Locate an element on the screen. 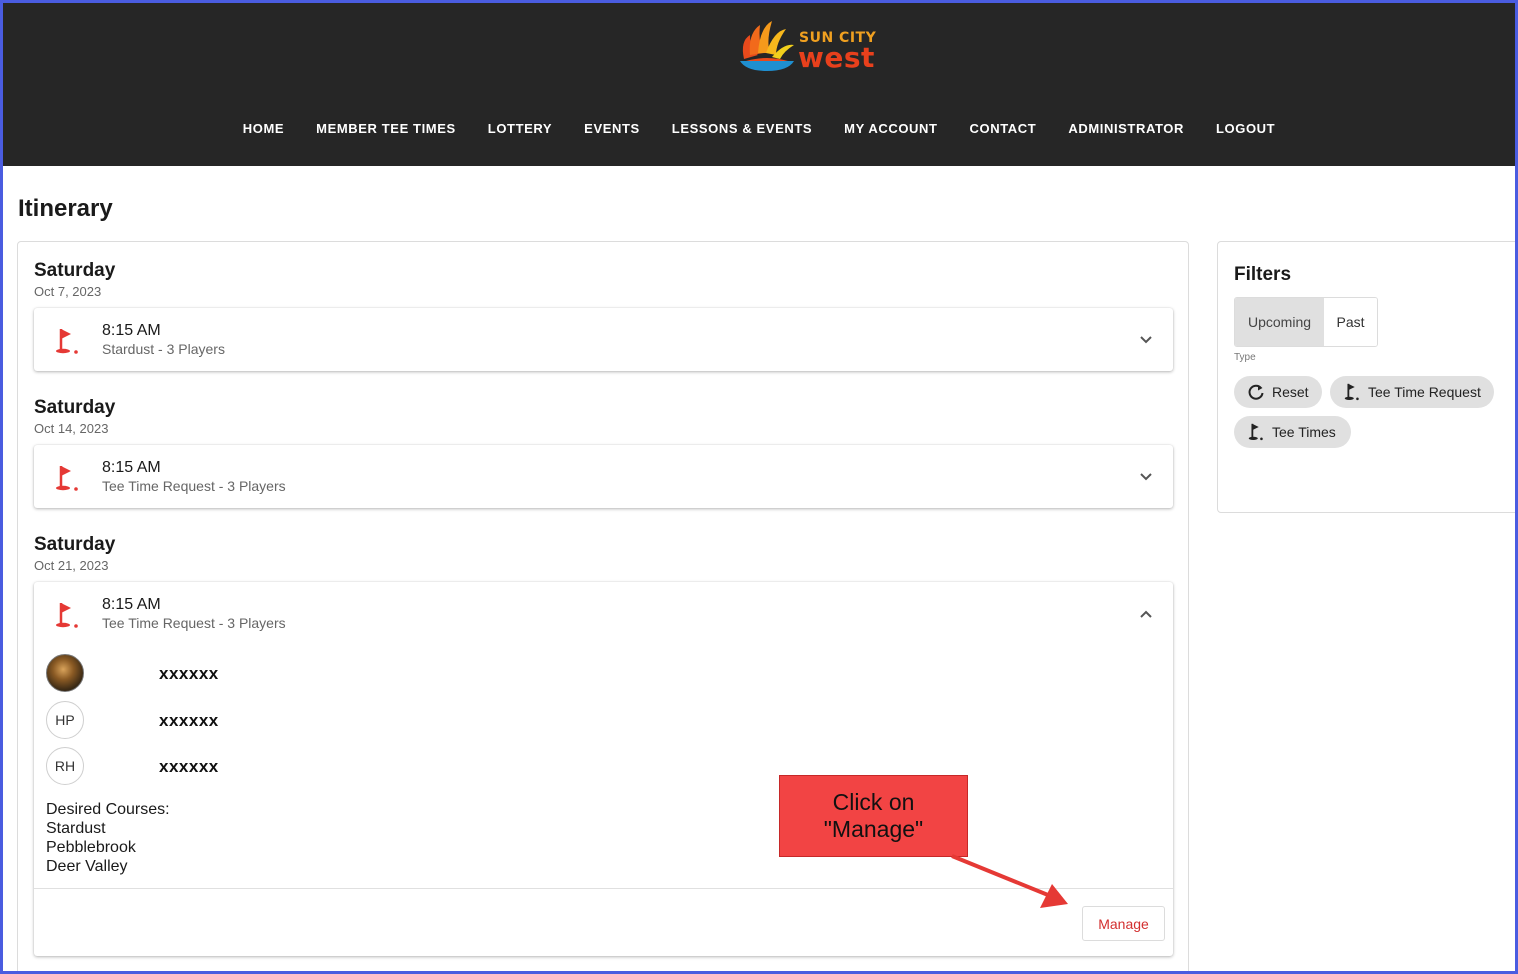 This screenshot has height=974, width=1518. reset-chip: Reset is located at coordinates (1278, 392).